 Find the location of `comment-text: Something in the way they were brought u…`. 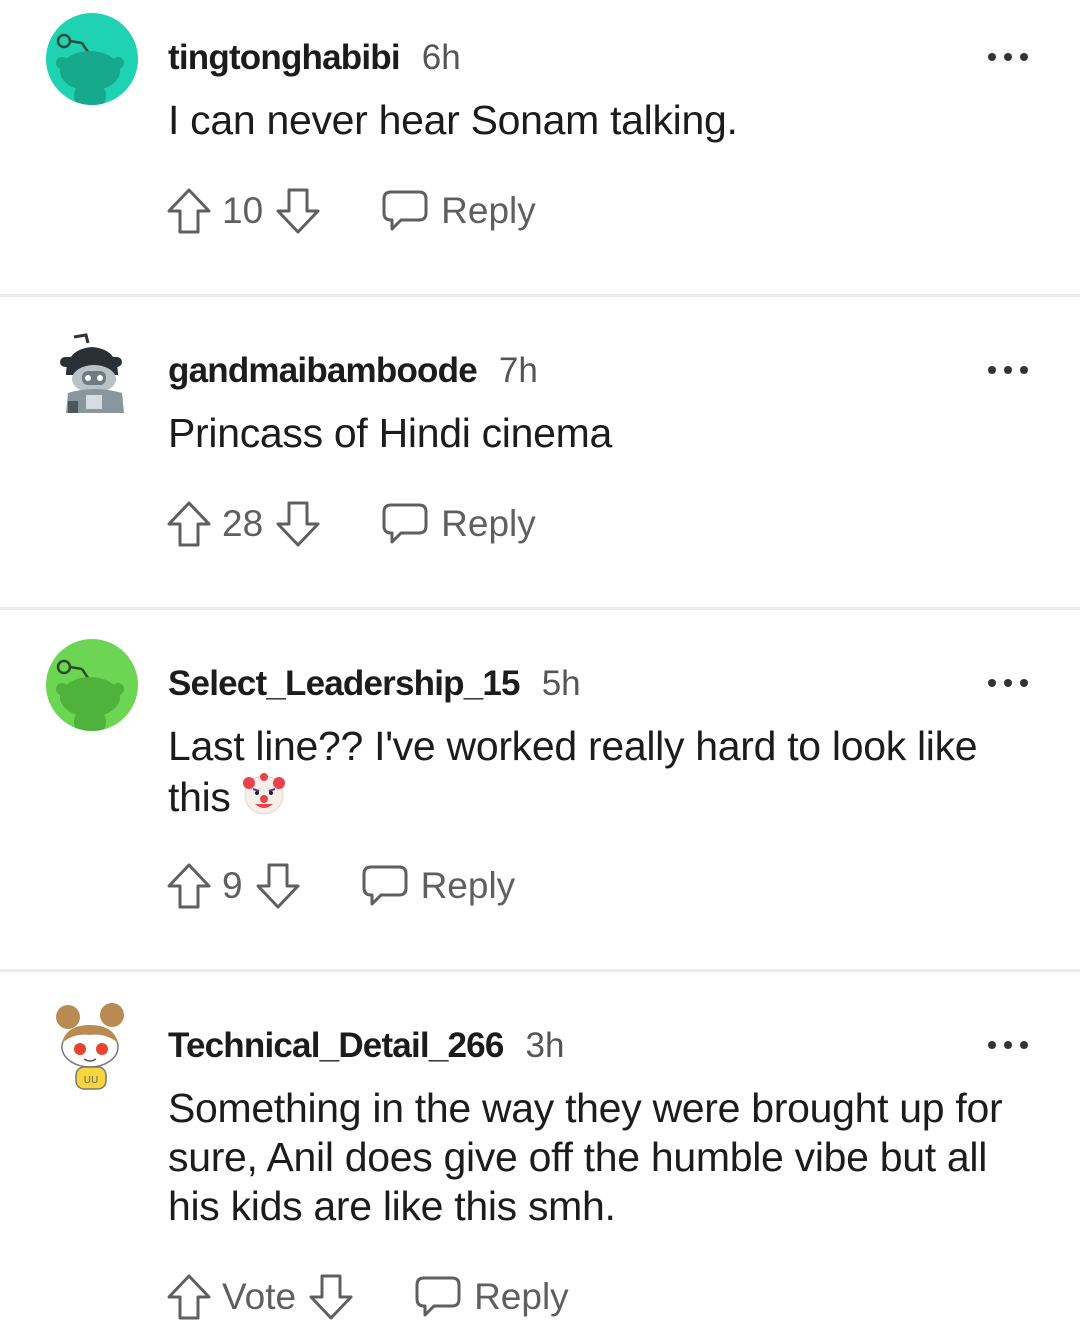

comment-text: Something in the way they were brought u… is located at coordinates (585, 1157).